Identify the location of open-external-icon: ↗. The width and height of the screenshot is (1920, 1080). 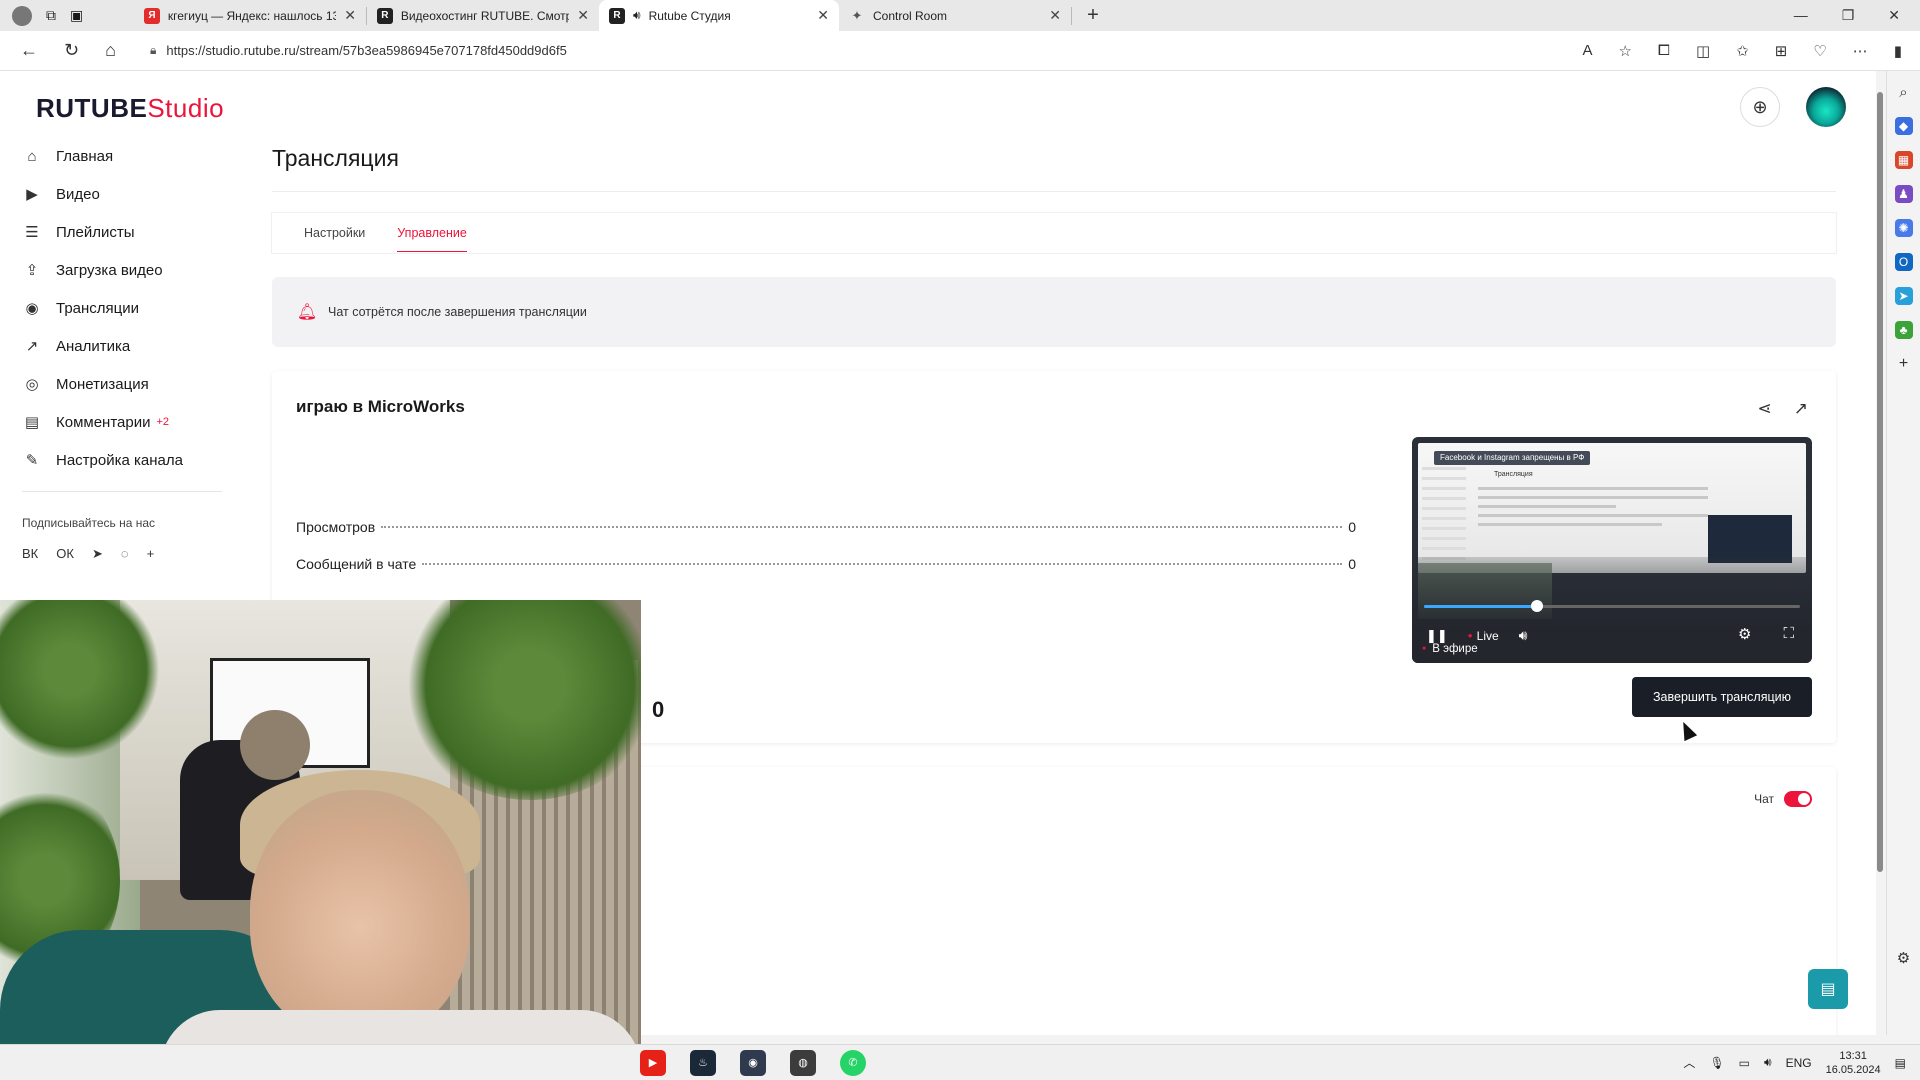
(1801, 409).